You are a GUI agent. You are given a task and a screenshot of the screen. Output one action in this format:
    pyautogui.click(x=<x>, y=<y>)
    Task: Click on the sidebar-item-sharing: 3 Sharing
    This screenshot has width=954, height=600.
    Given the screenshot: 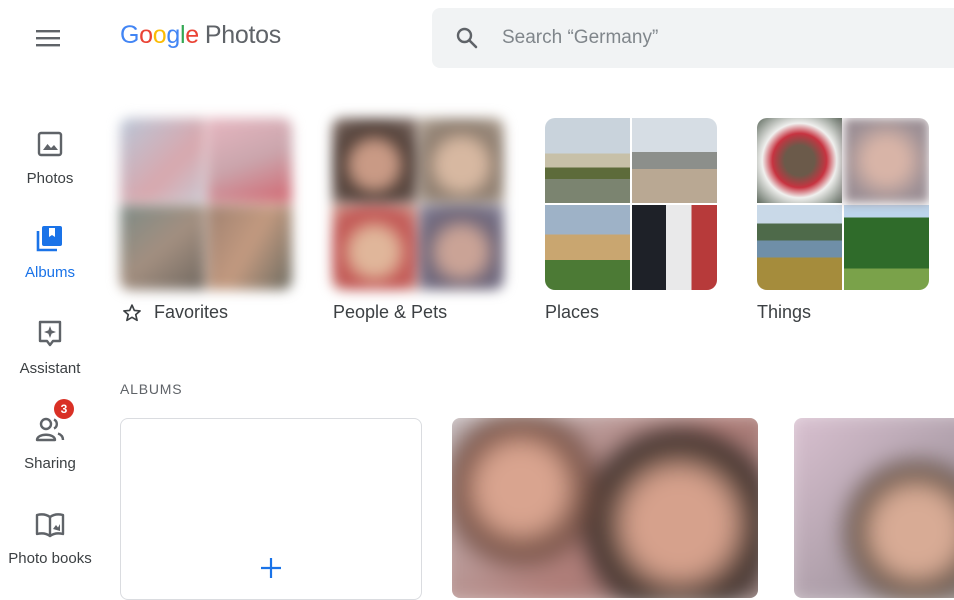 What is the action you would take?
    pyautogui.click(x=50, y=435)
    